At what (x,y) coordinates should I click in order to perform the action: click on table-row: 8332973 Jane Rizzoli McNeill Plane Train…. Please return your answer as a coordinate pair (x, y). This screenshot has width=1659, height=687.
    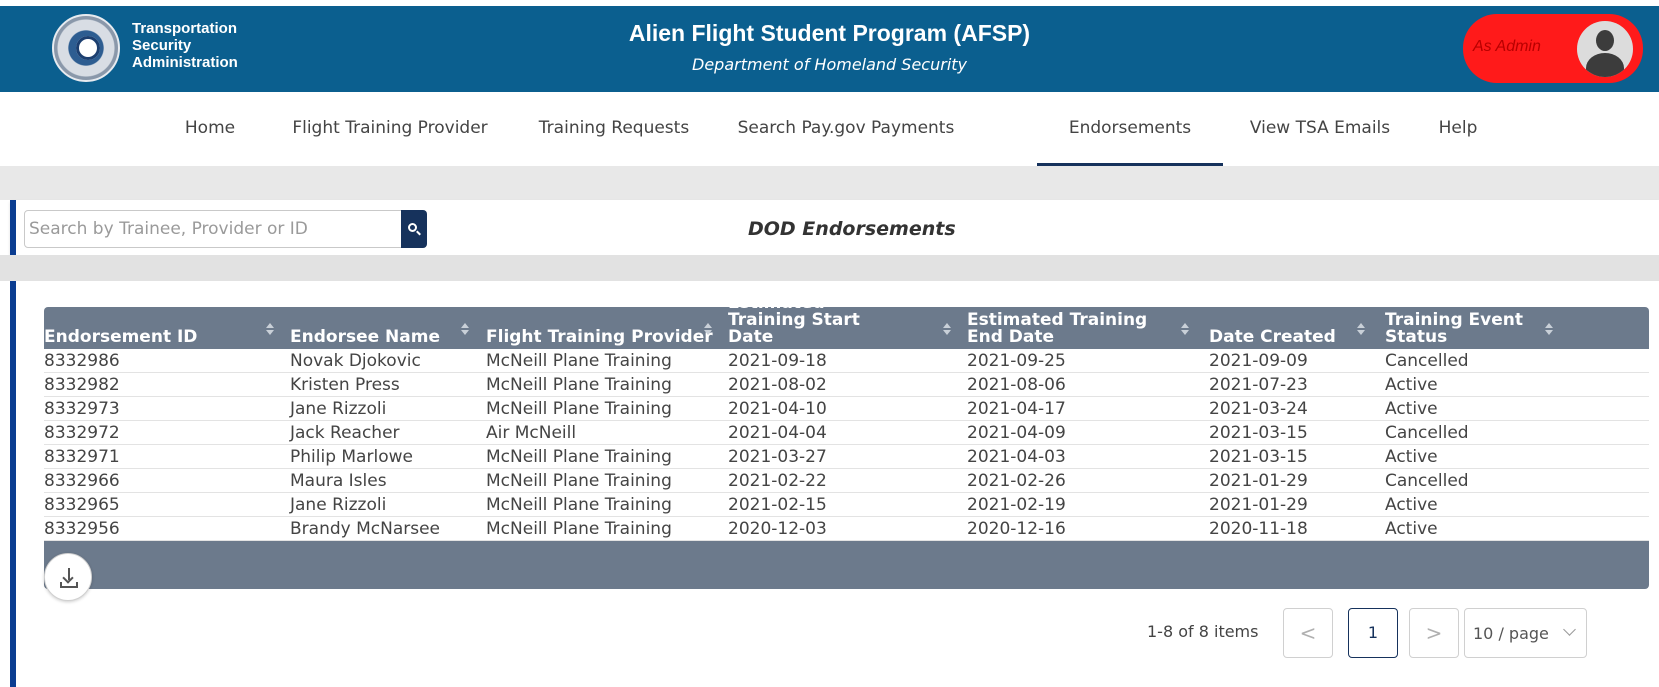
    Looking at the image, I should click on (846, 409).